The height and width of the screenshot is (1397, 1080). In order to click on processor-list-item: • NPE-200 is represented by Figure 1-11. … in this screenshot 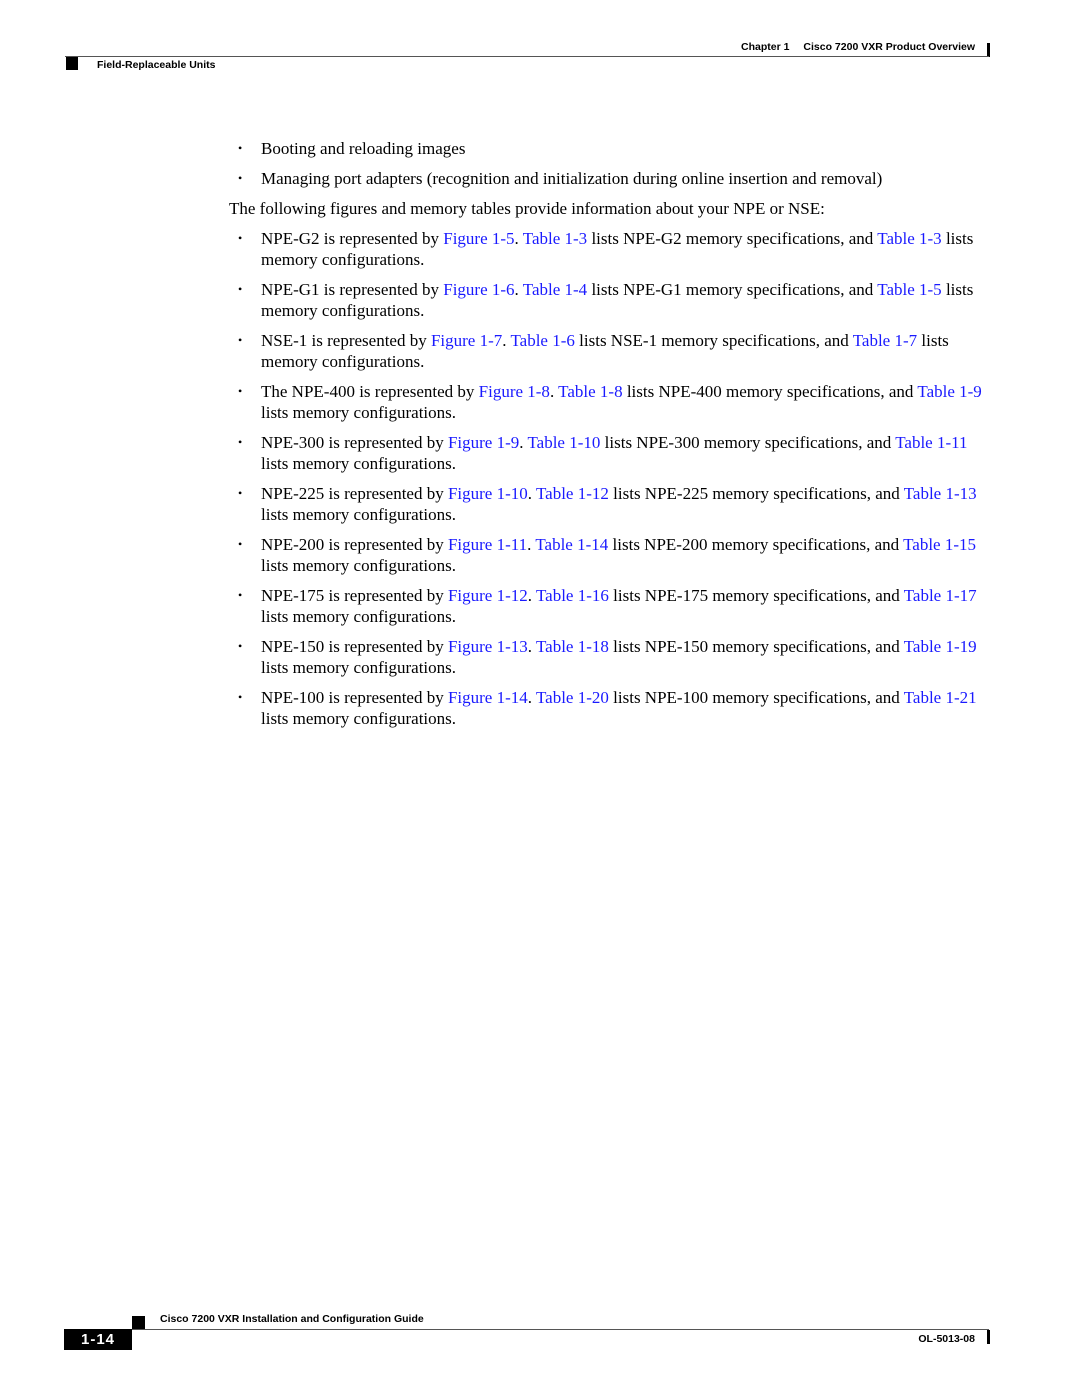, I will do `click(614, 555)`.